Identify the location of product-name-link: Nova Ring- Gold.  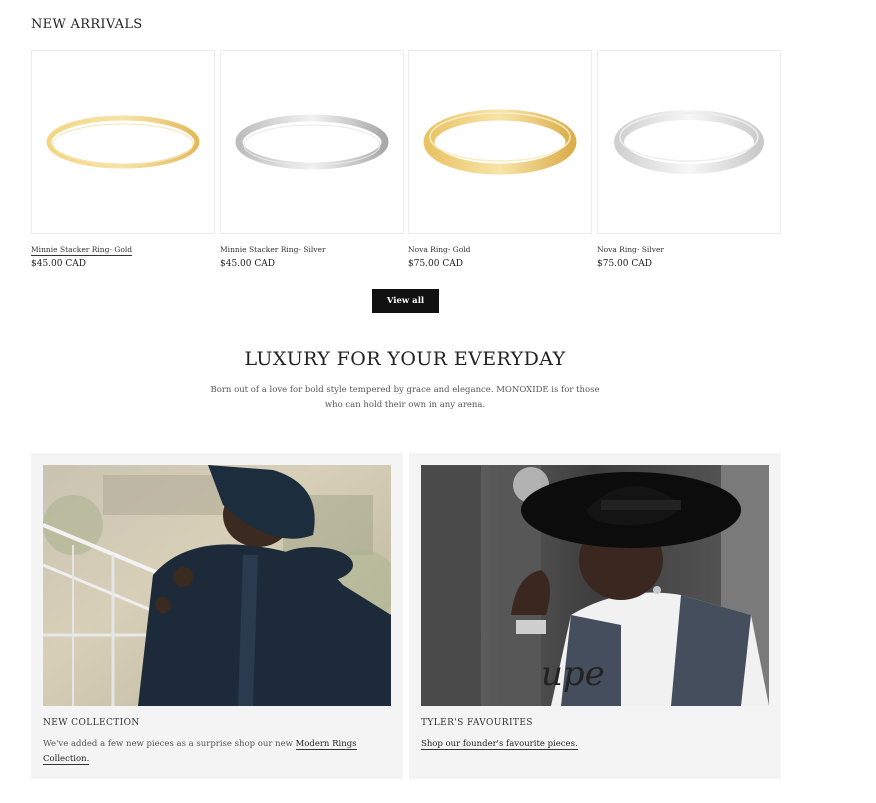
(439, 249).